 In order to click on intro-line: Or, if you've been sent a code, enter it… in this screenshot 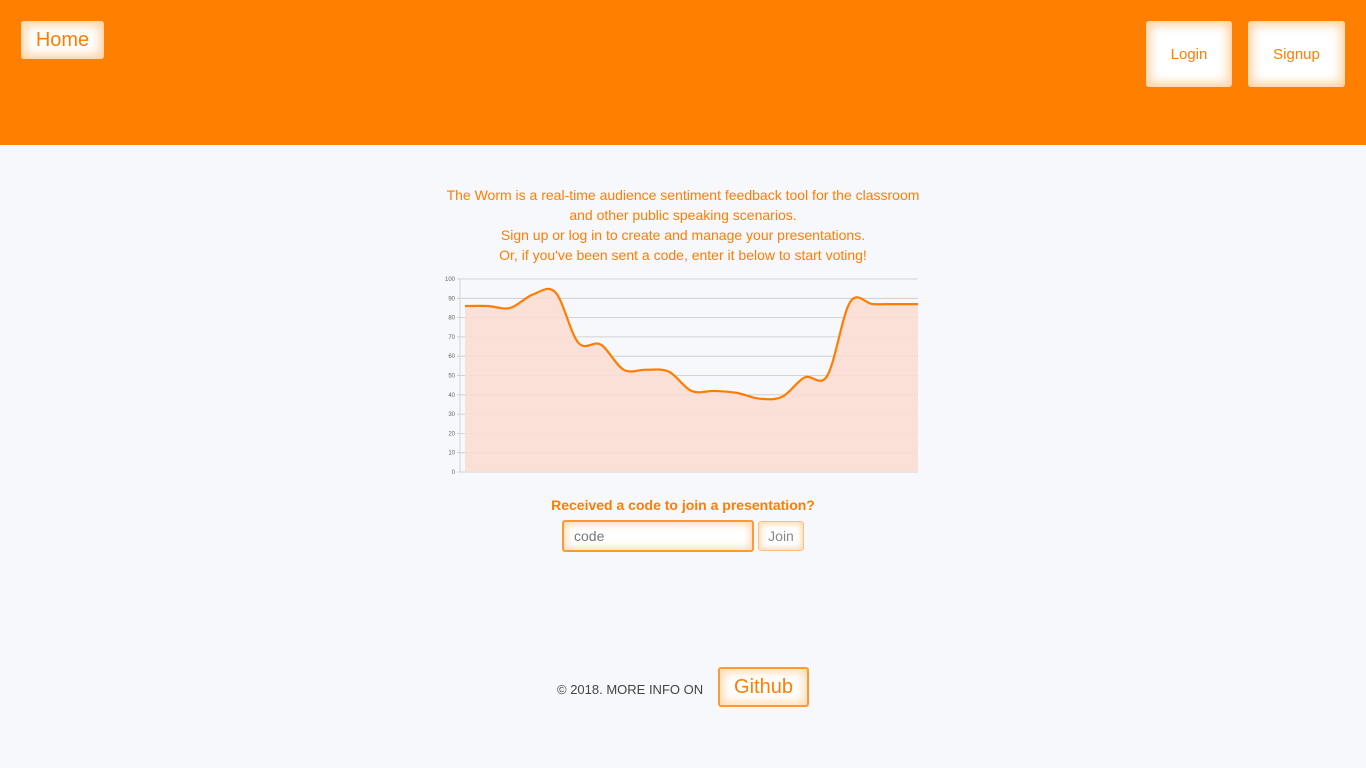, I will do `click(683, 255)`.